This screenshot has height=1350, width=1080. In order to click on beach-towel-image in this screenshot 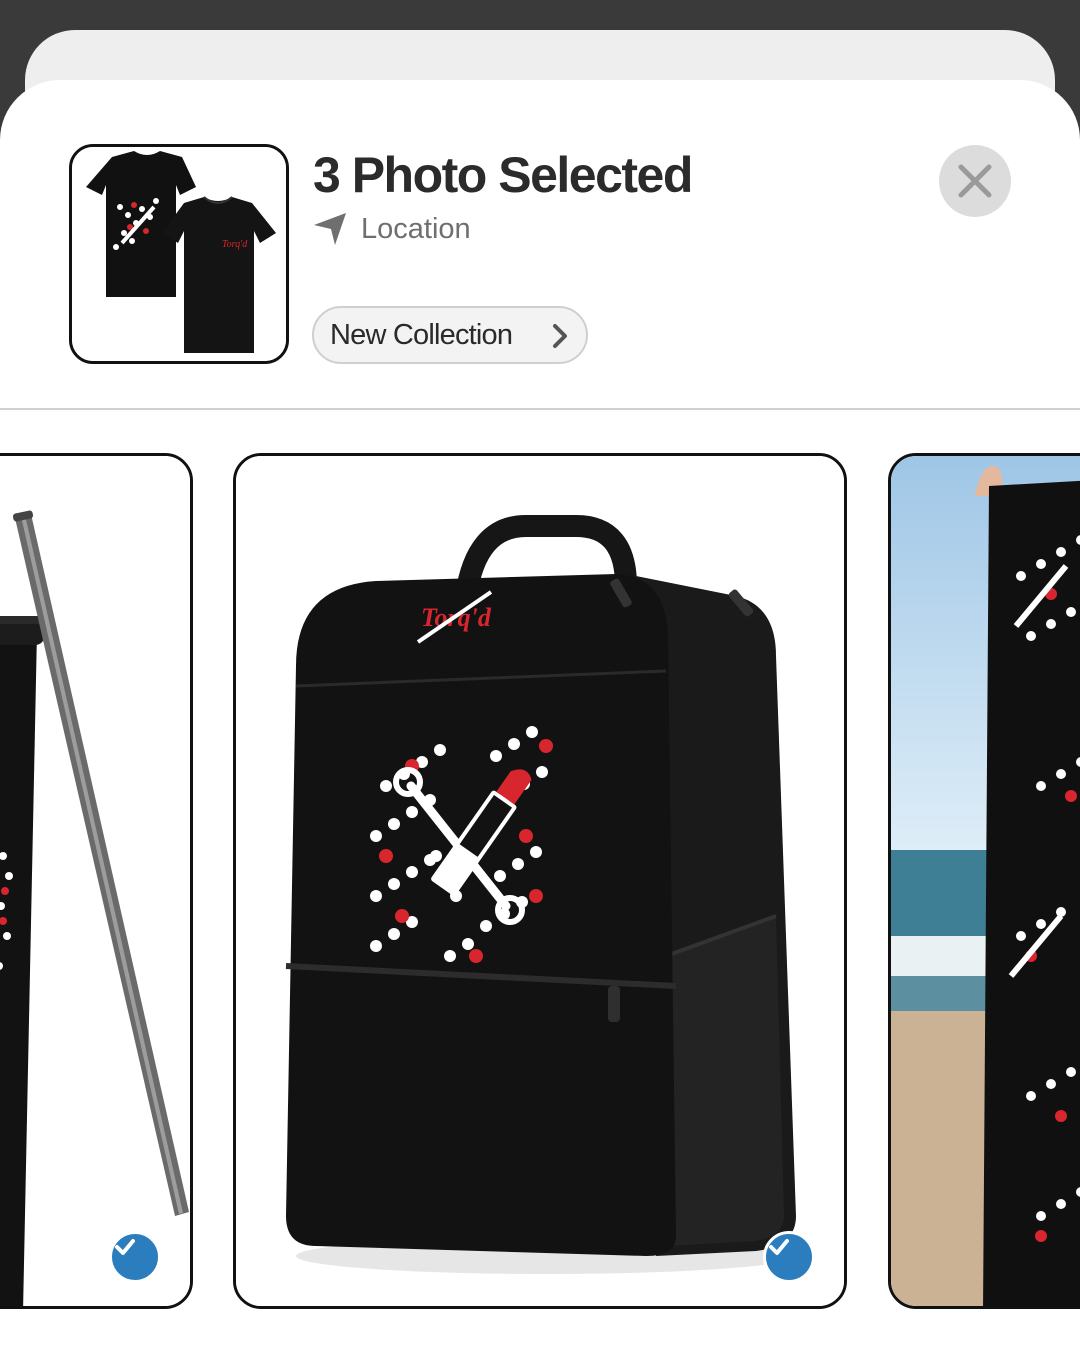, I will do `click(985, 881)`.